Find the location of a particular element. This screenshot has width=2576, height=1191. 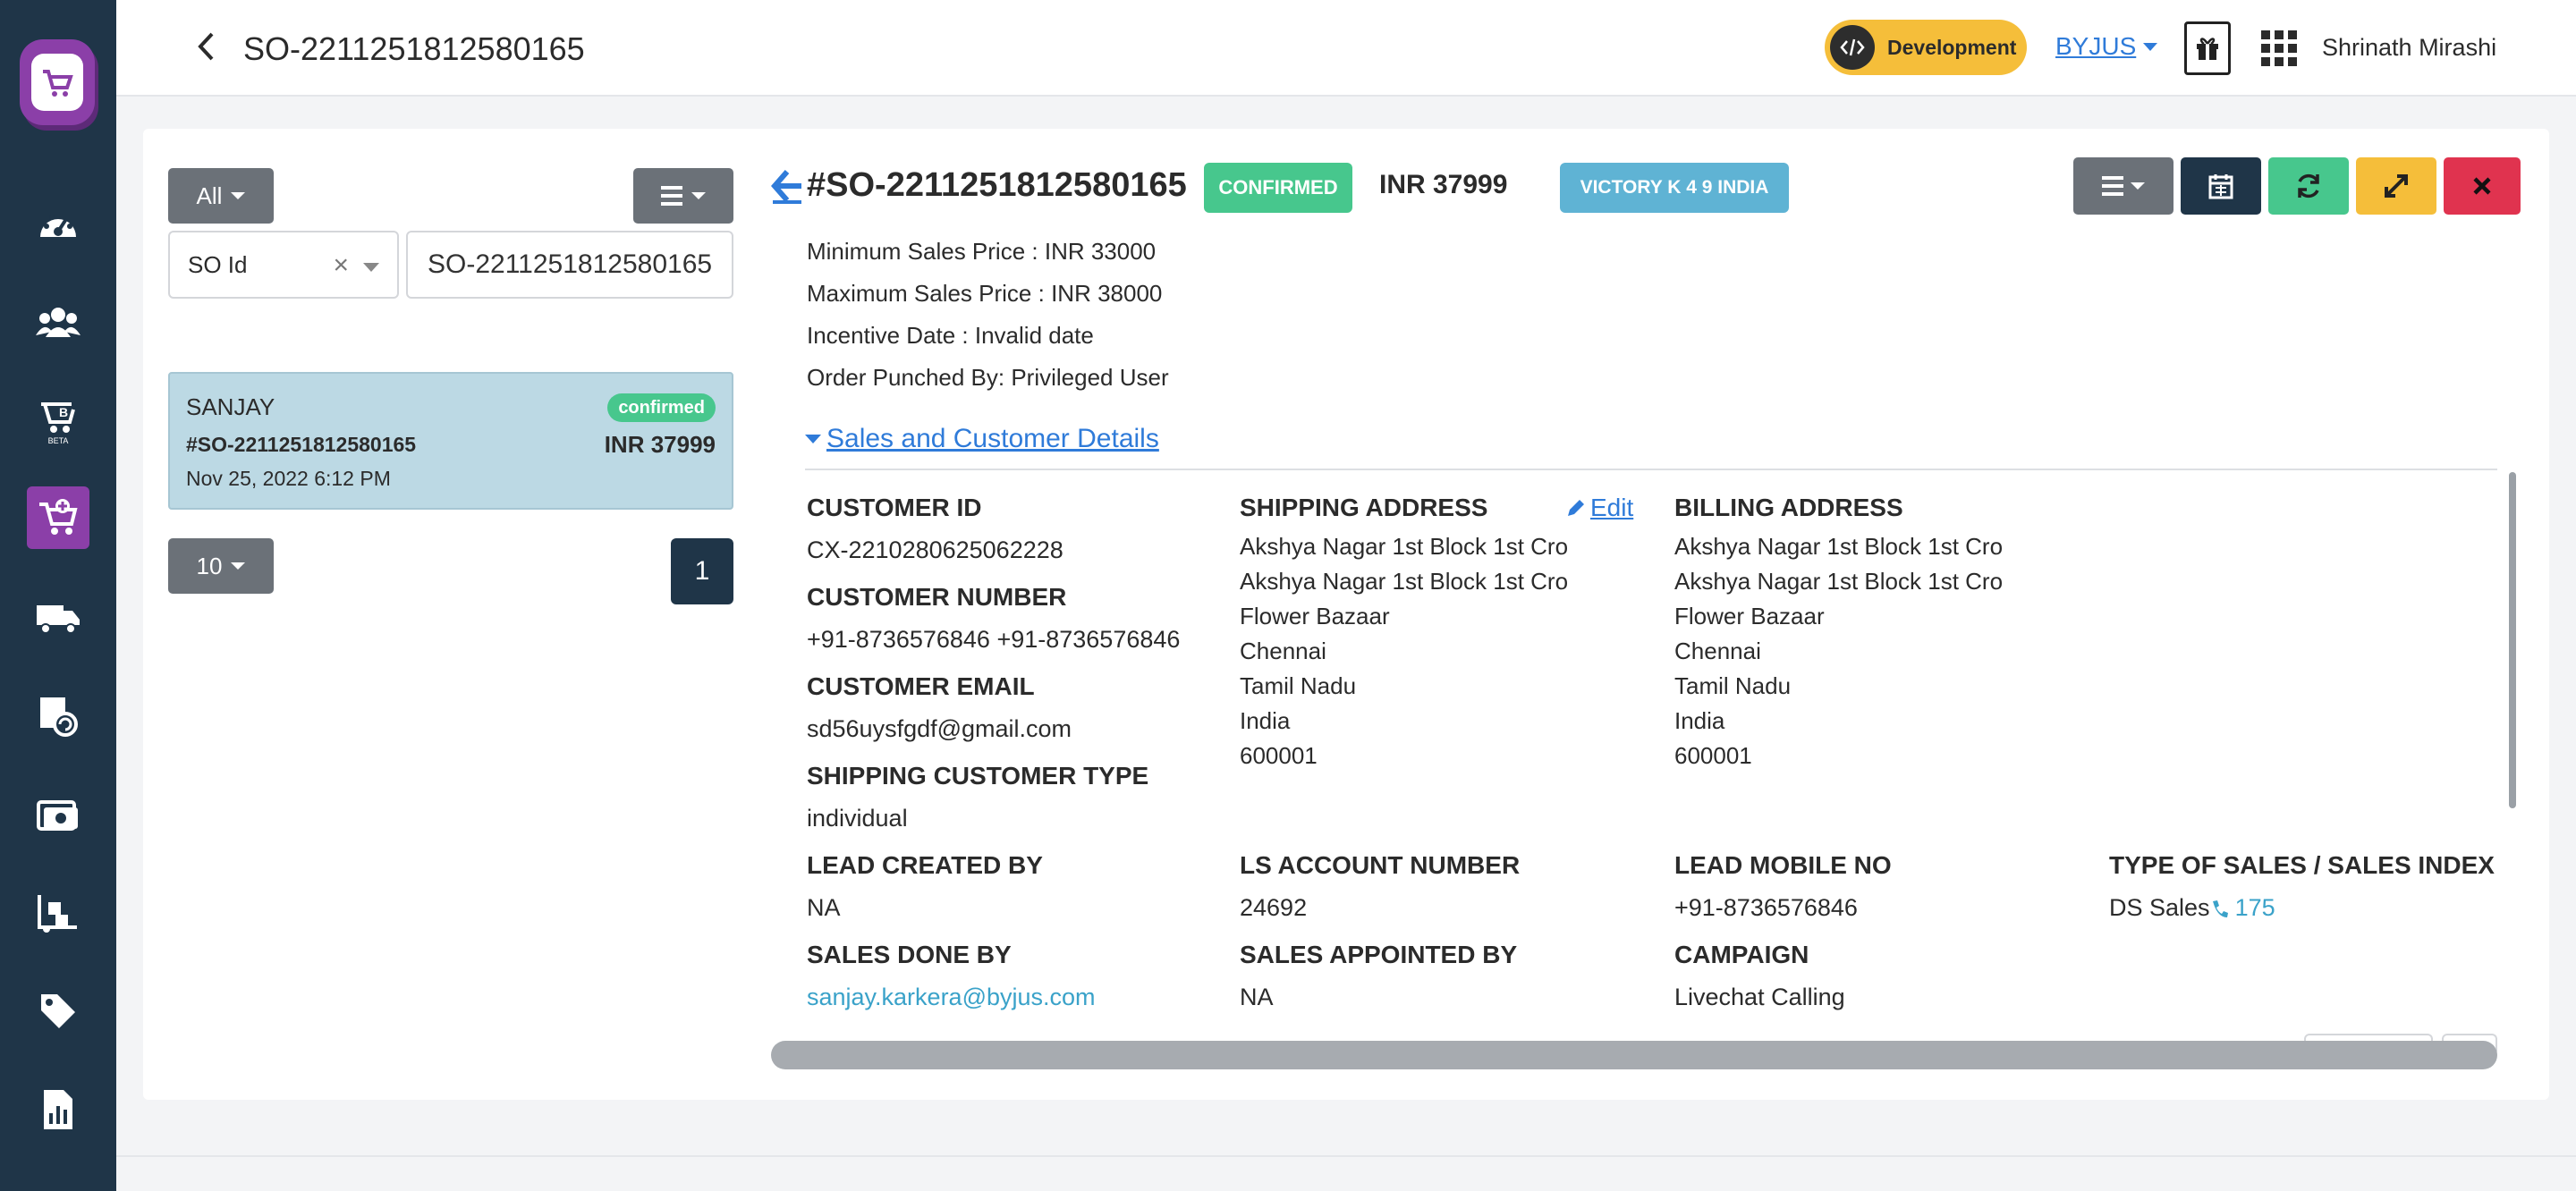

apps-grid-icon is located at coordinates (2279, 48).